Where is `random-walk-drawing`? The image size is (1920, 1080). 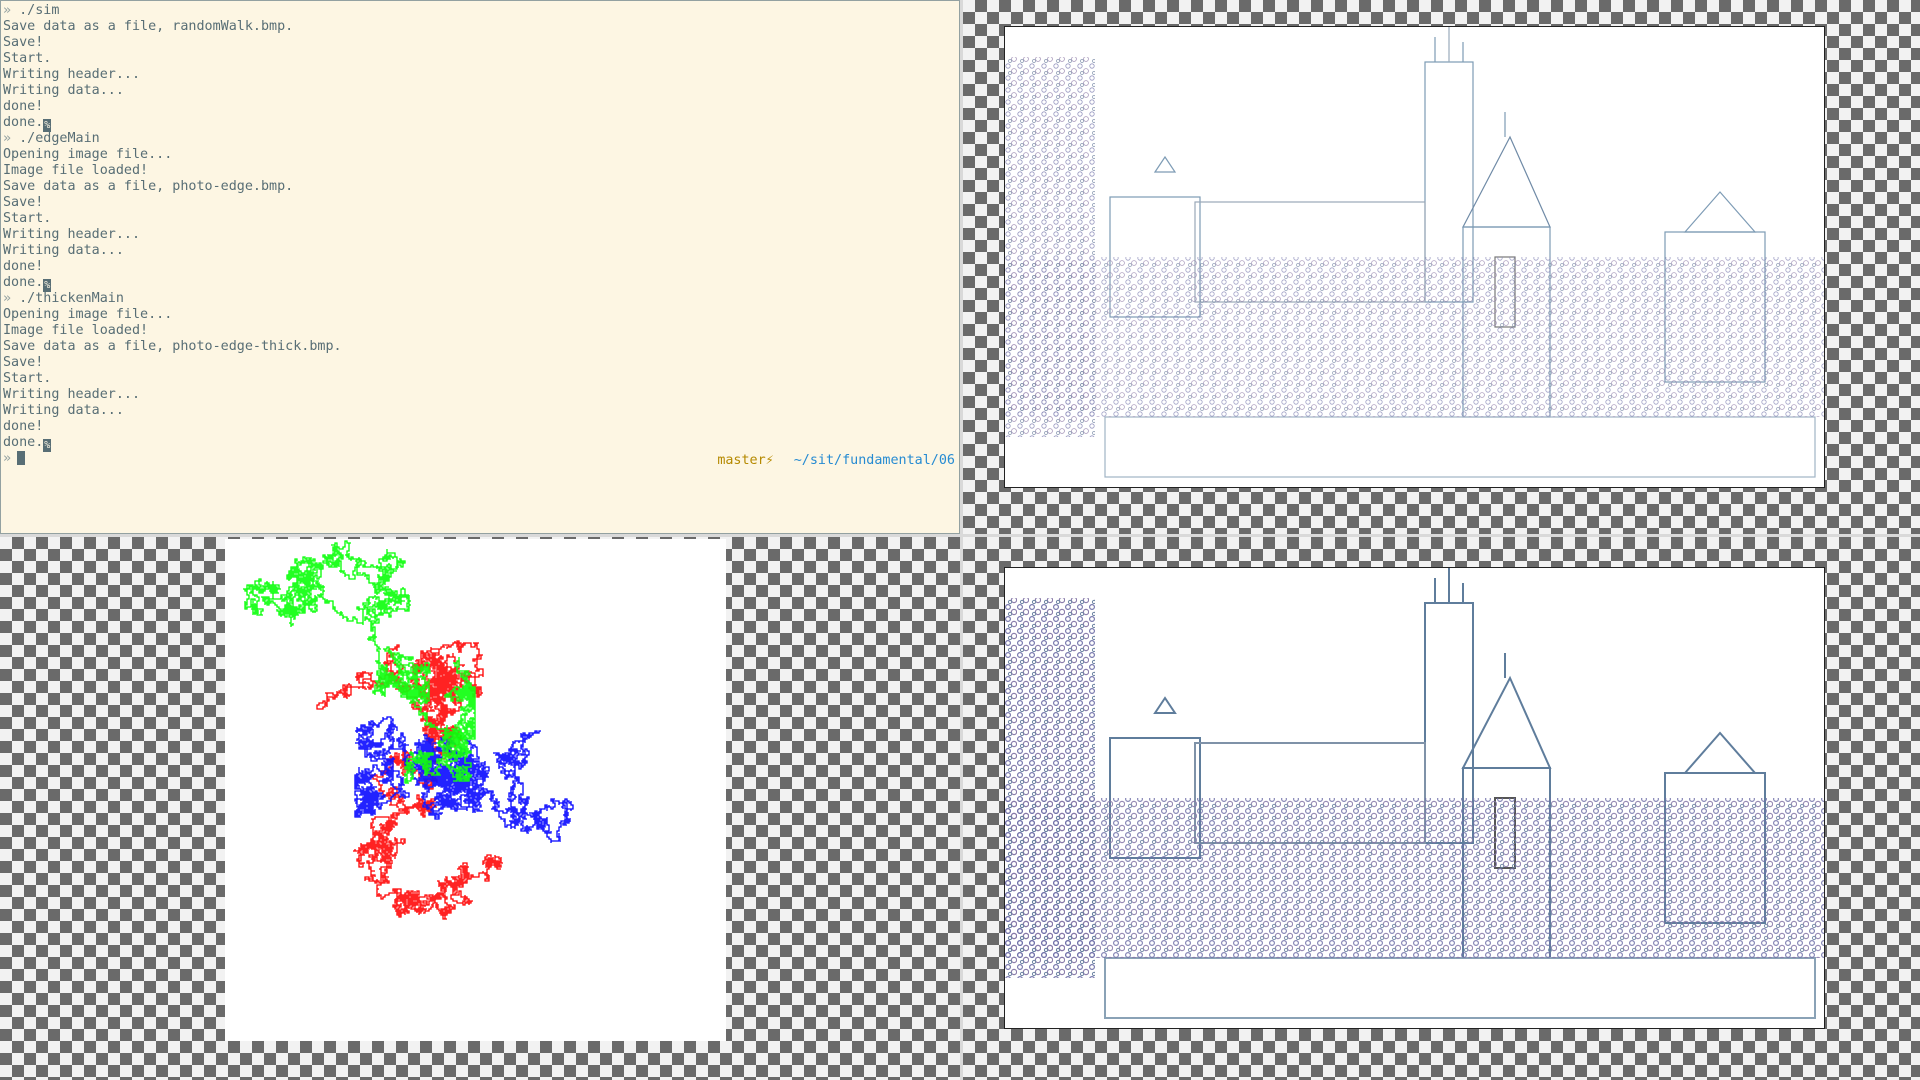 random-walk-drawing is located at coordinates (408, 730).